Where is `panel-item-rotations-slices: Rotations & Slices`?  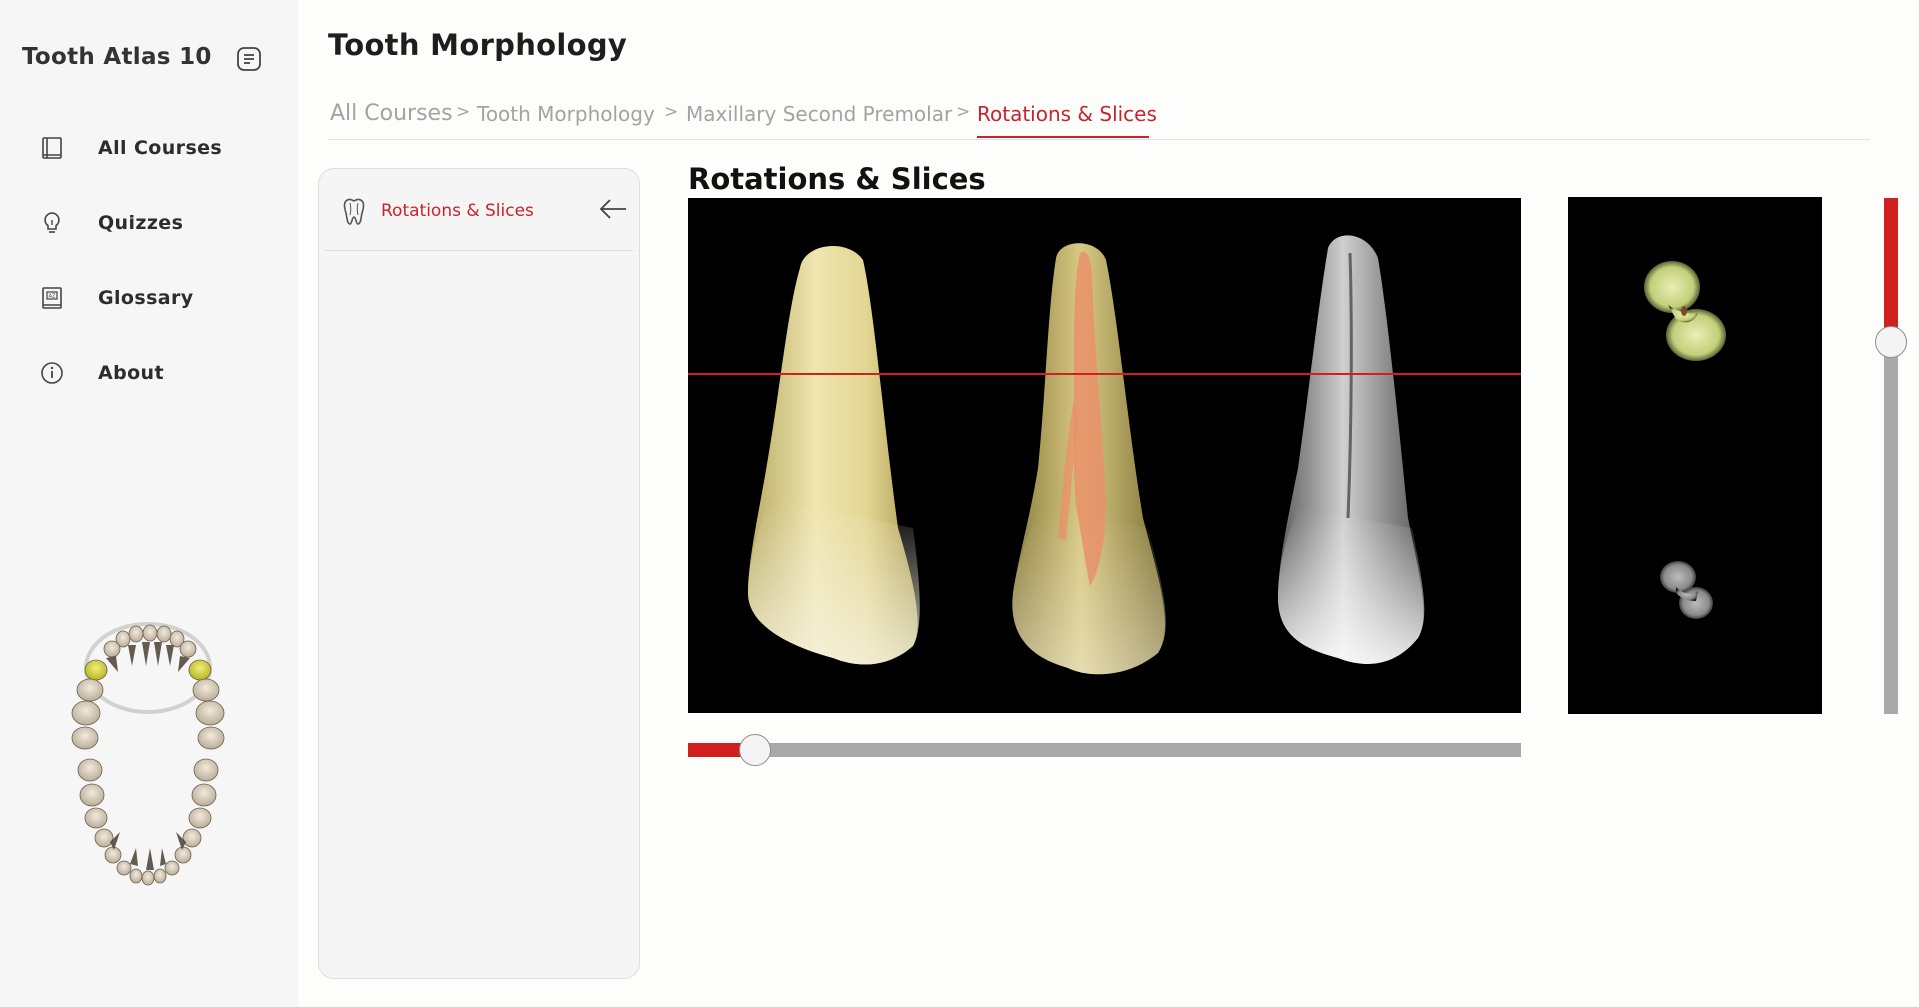 panel-item-rotations-slices: Rotations & Slices is located at coordinates (479, 212).